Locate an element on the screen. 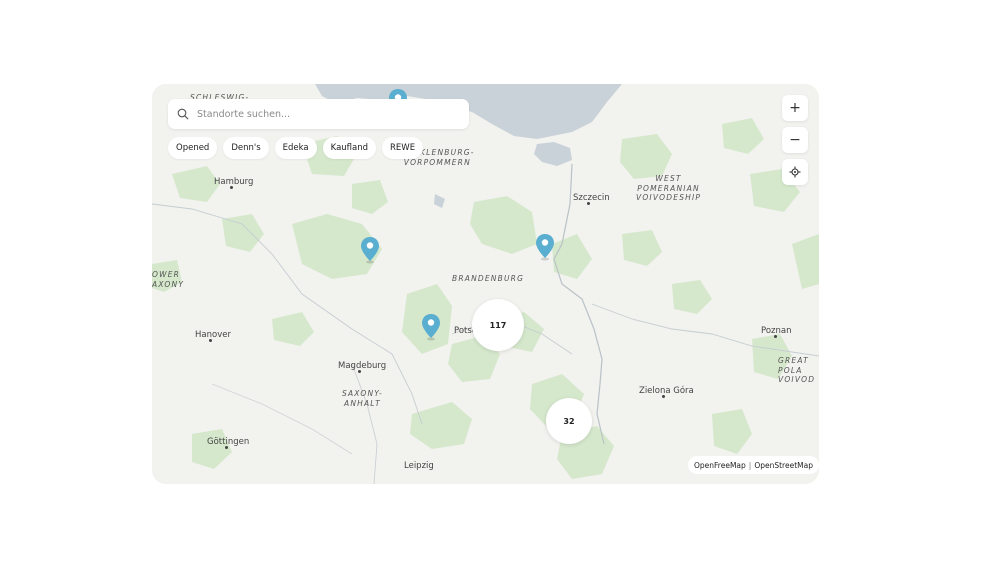  search-icon is located at coordinates (183, 114).